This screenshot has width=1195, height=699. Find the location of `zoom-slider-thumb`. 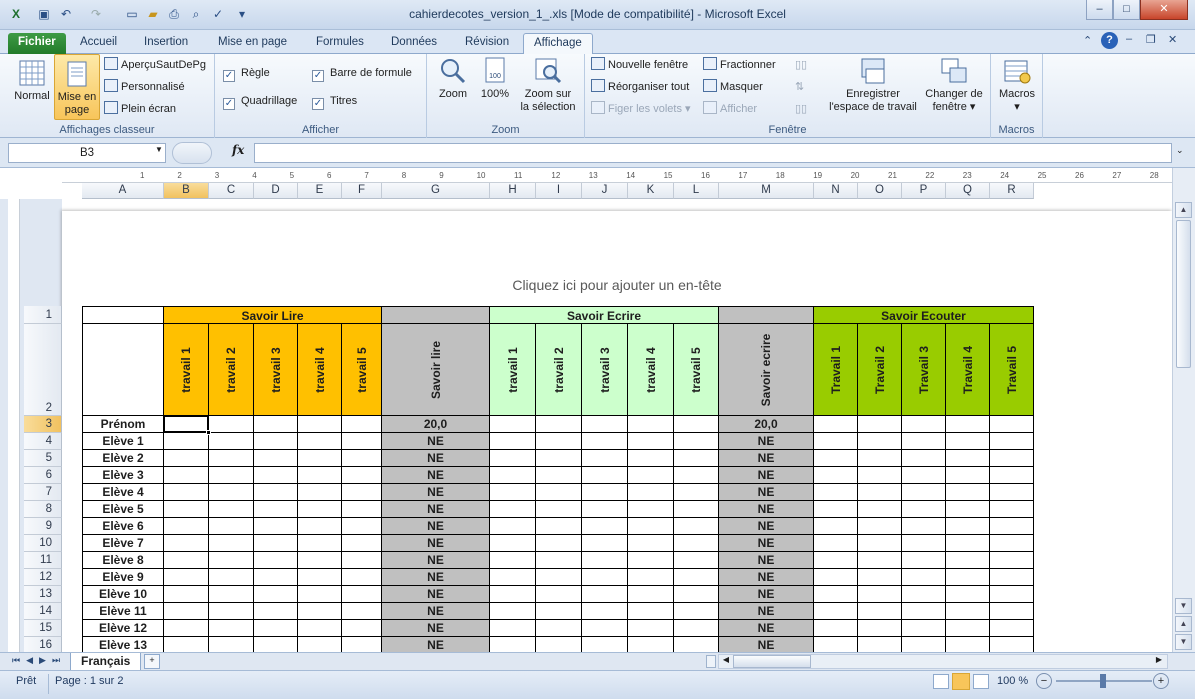

zoom-slider-thumb is located at coordinates (1103, 681).